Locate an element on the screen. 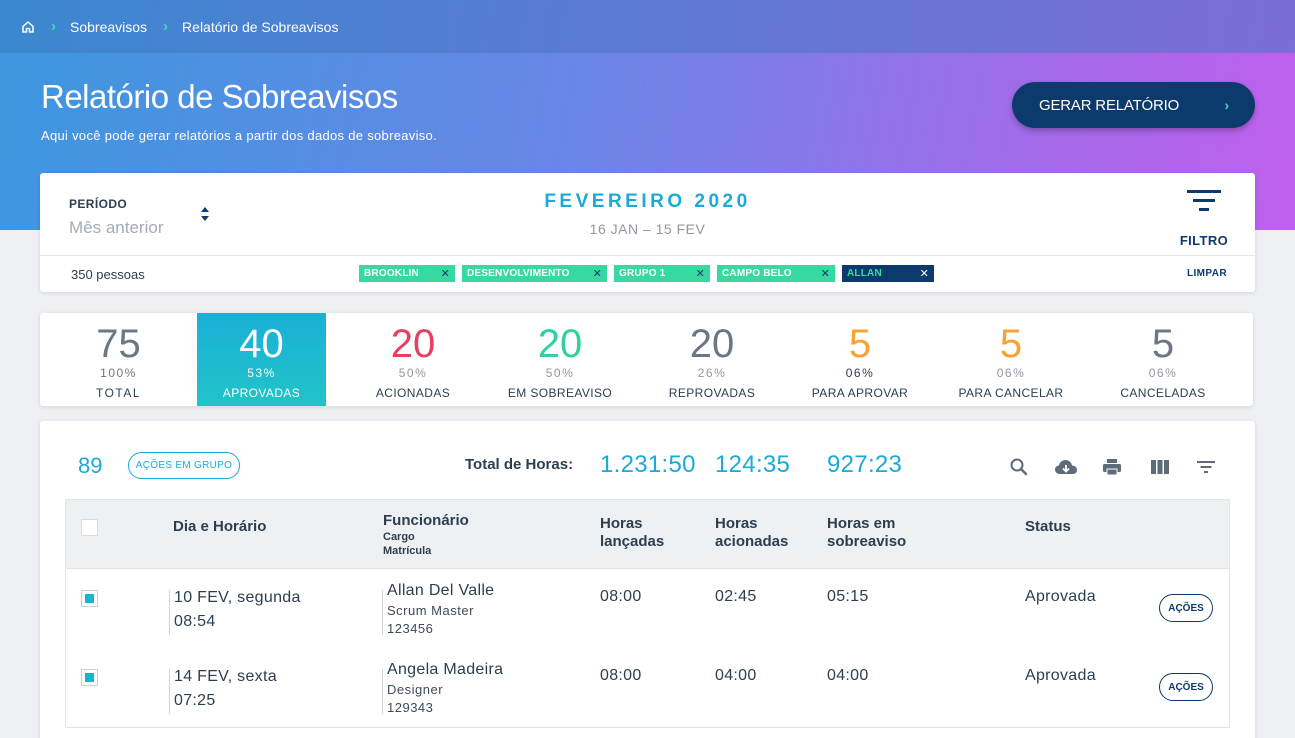 This screenshot has height=738, width=1295. stat-approved: 40 53% APROVADAS is located at coordinates (261, 359).